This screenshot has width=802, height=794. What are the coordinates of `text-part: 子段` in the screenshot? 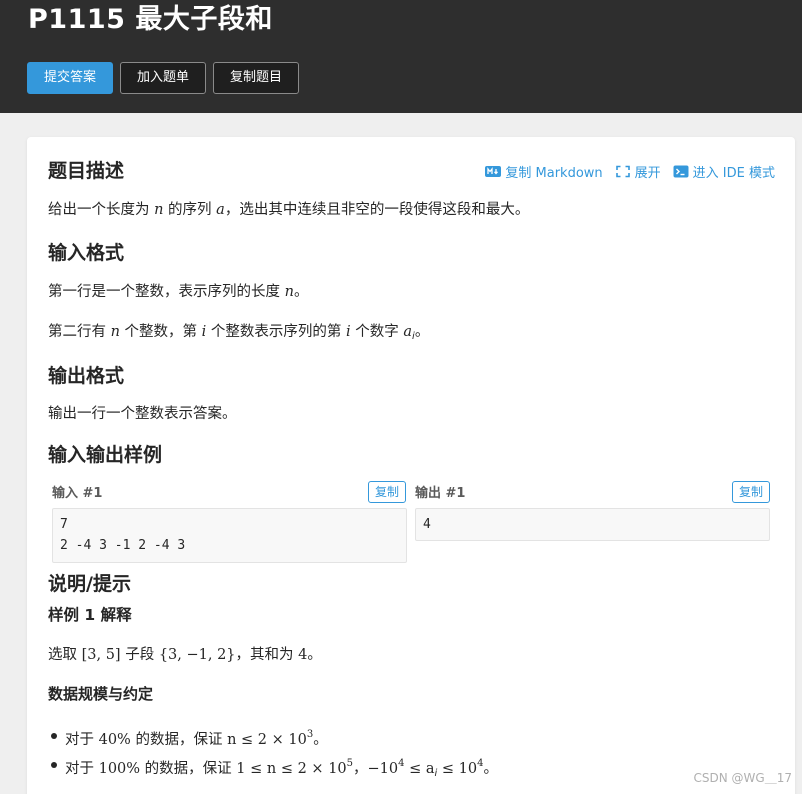 It's located at (139, 655).